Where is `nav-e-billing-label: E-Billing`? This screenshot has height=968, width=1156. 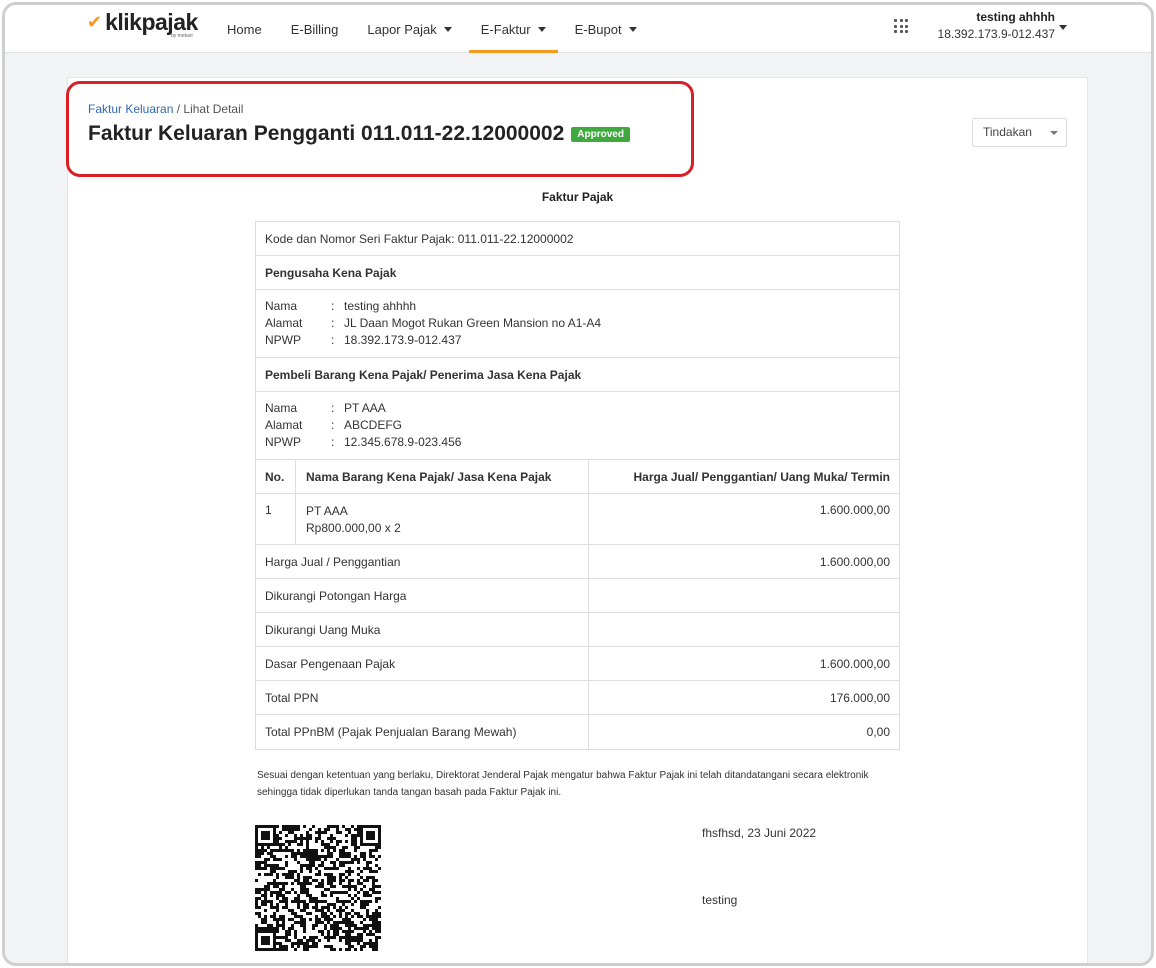
nav-e-billing-label: E-Billing is located at coordinates (314, 29).